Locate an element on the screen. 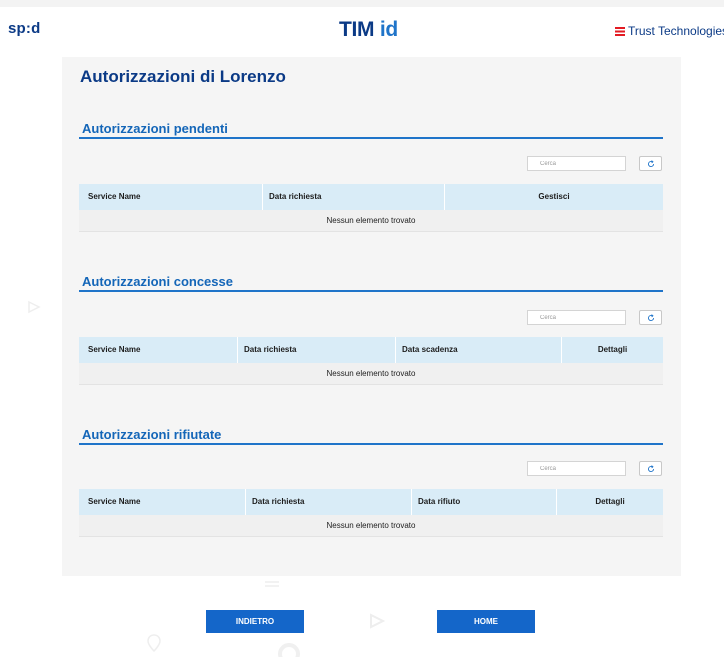 Image resolution: width=724 pixels, height=657 pixels. page-title: Autorizzazioni di Lorenzo is located at coordinates (183, 76).